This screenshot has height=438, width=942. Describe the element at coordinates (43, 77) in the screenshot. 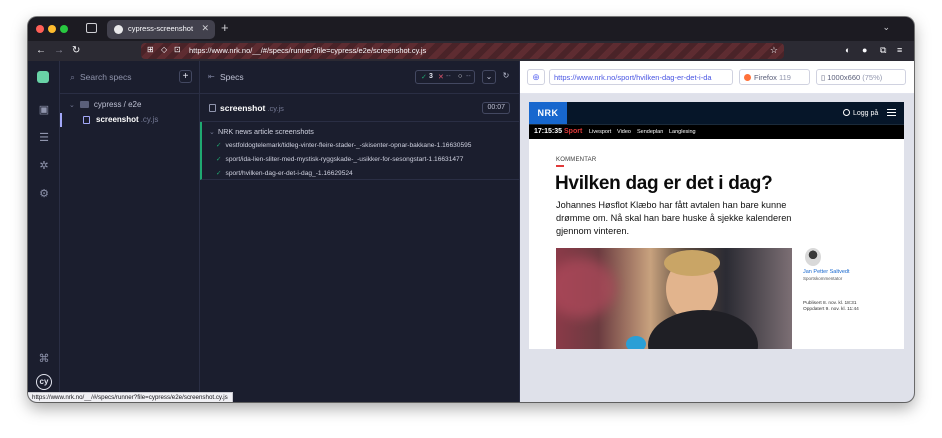

I see `cypress-project-icon` at that location.